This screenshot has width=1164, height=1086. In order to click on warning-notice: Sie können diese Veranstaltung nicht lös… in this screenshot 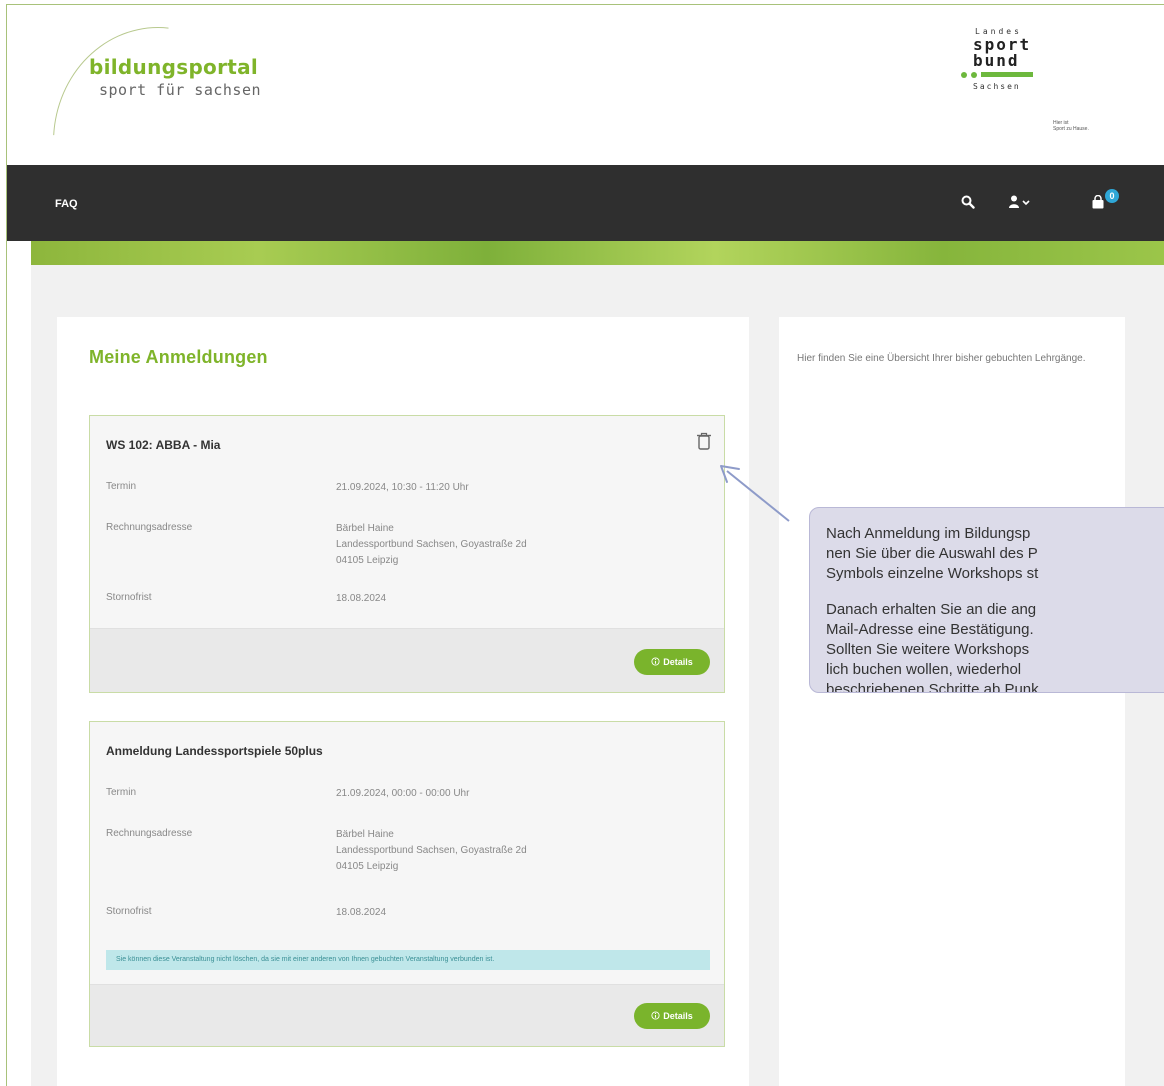, I will do `click(408, 960)`.